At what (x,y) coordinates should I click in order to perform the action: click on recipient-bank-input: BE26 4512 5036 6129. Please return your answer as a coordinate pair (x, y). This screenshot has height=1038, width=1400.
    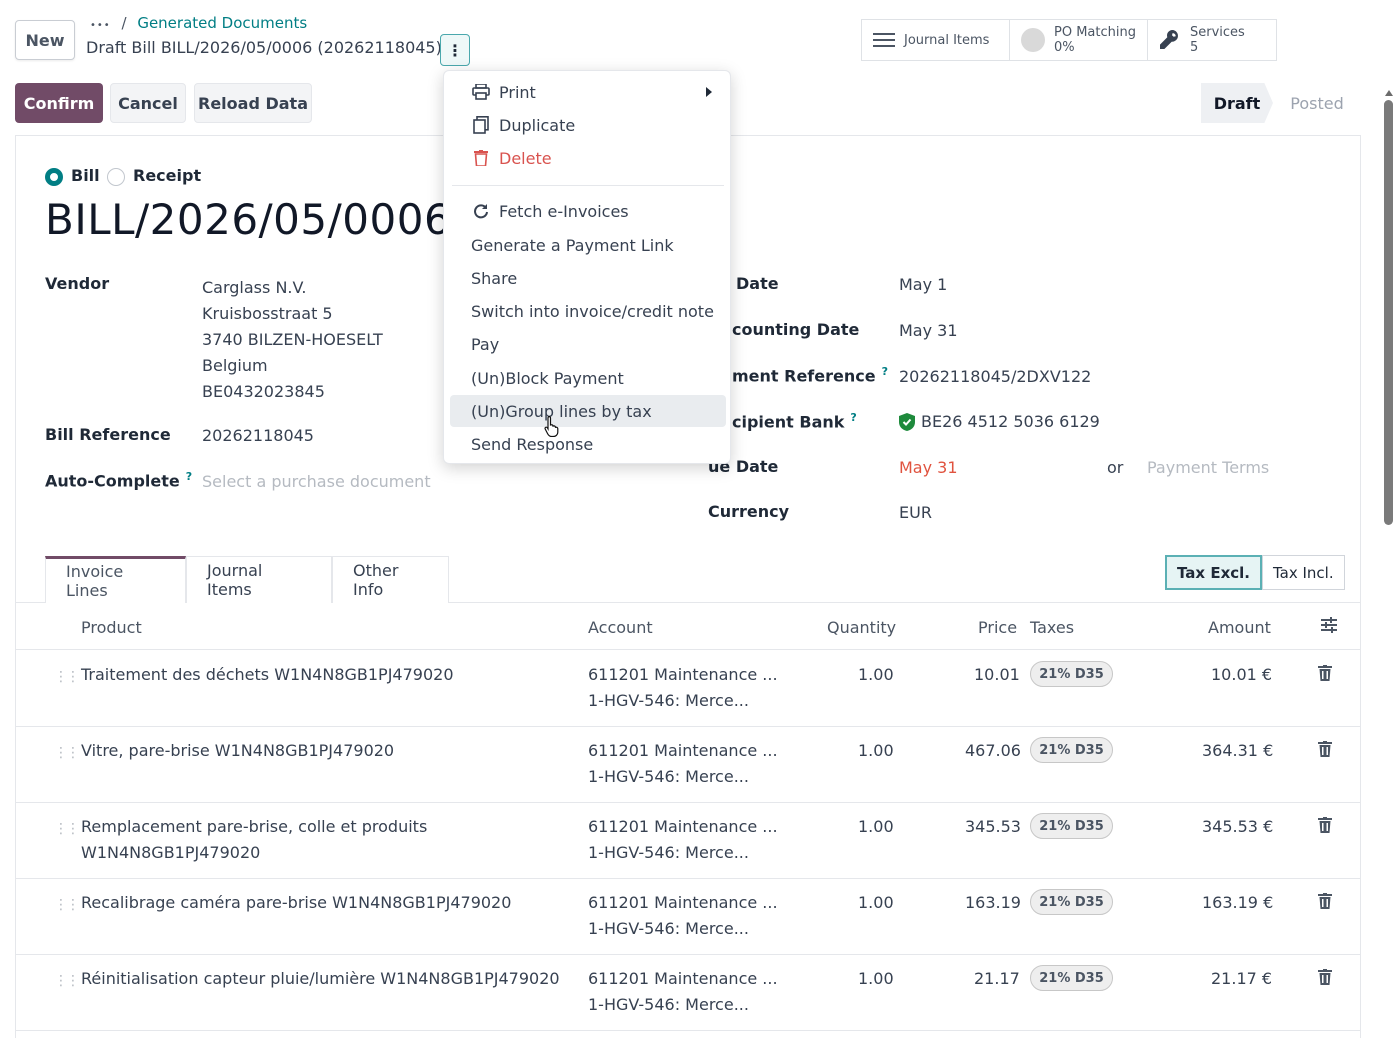
    Looking at the image, I should click on (999, 421).